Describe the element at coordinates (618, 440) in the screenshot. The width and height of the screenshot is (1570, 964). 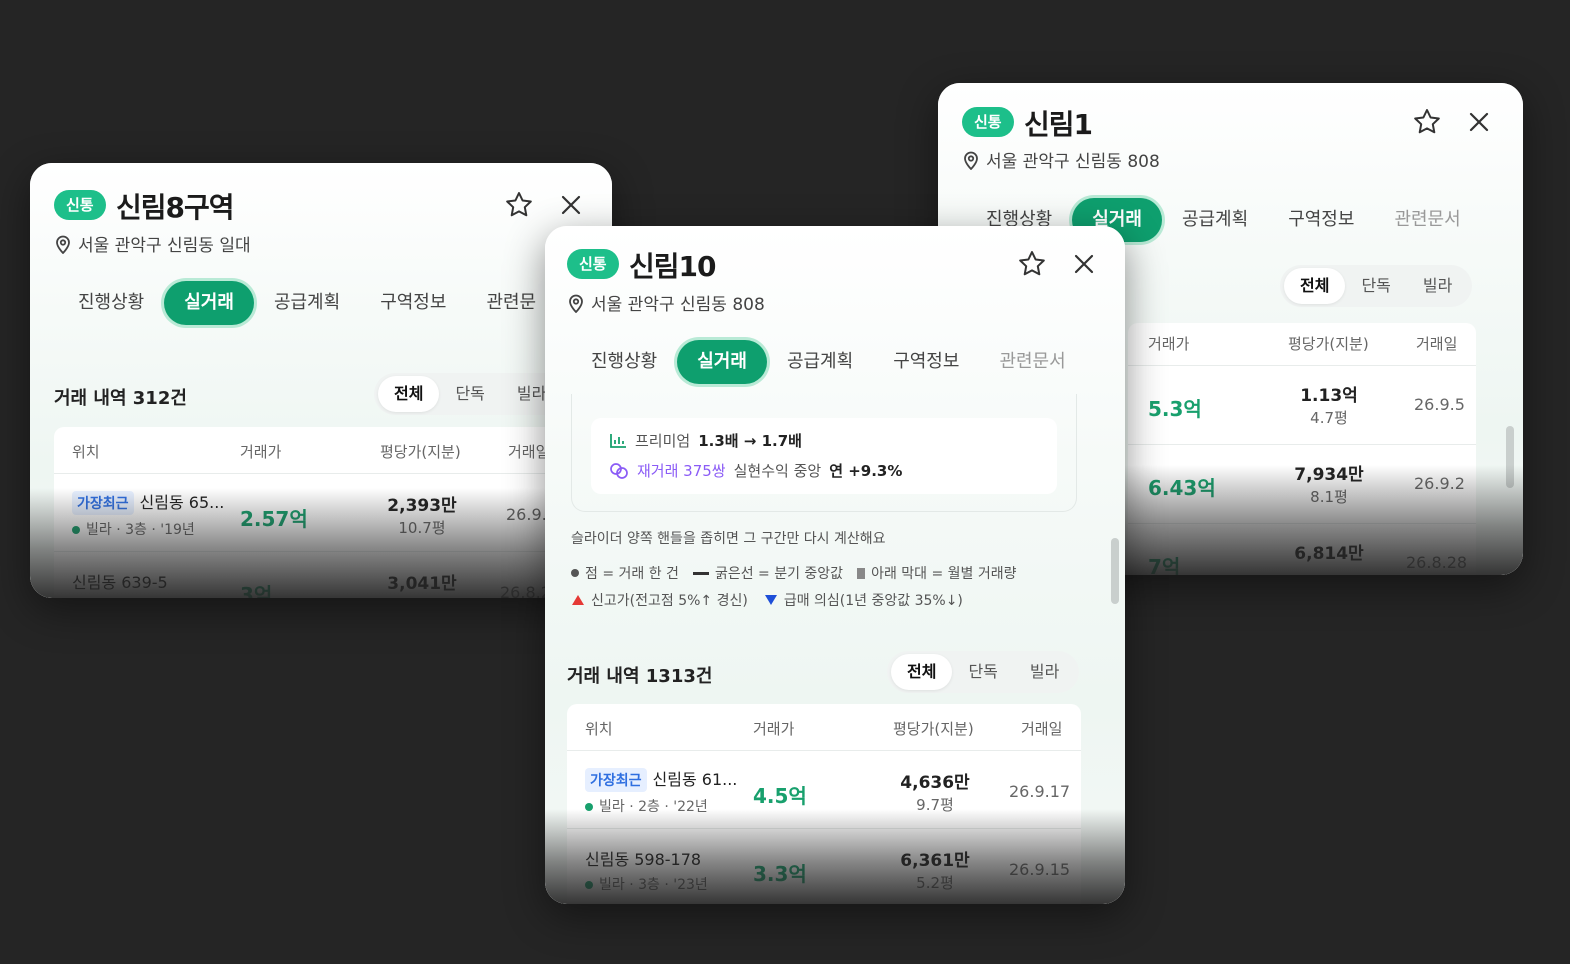
I see `bar-chart-icon` at that location.